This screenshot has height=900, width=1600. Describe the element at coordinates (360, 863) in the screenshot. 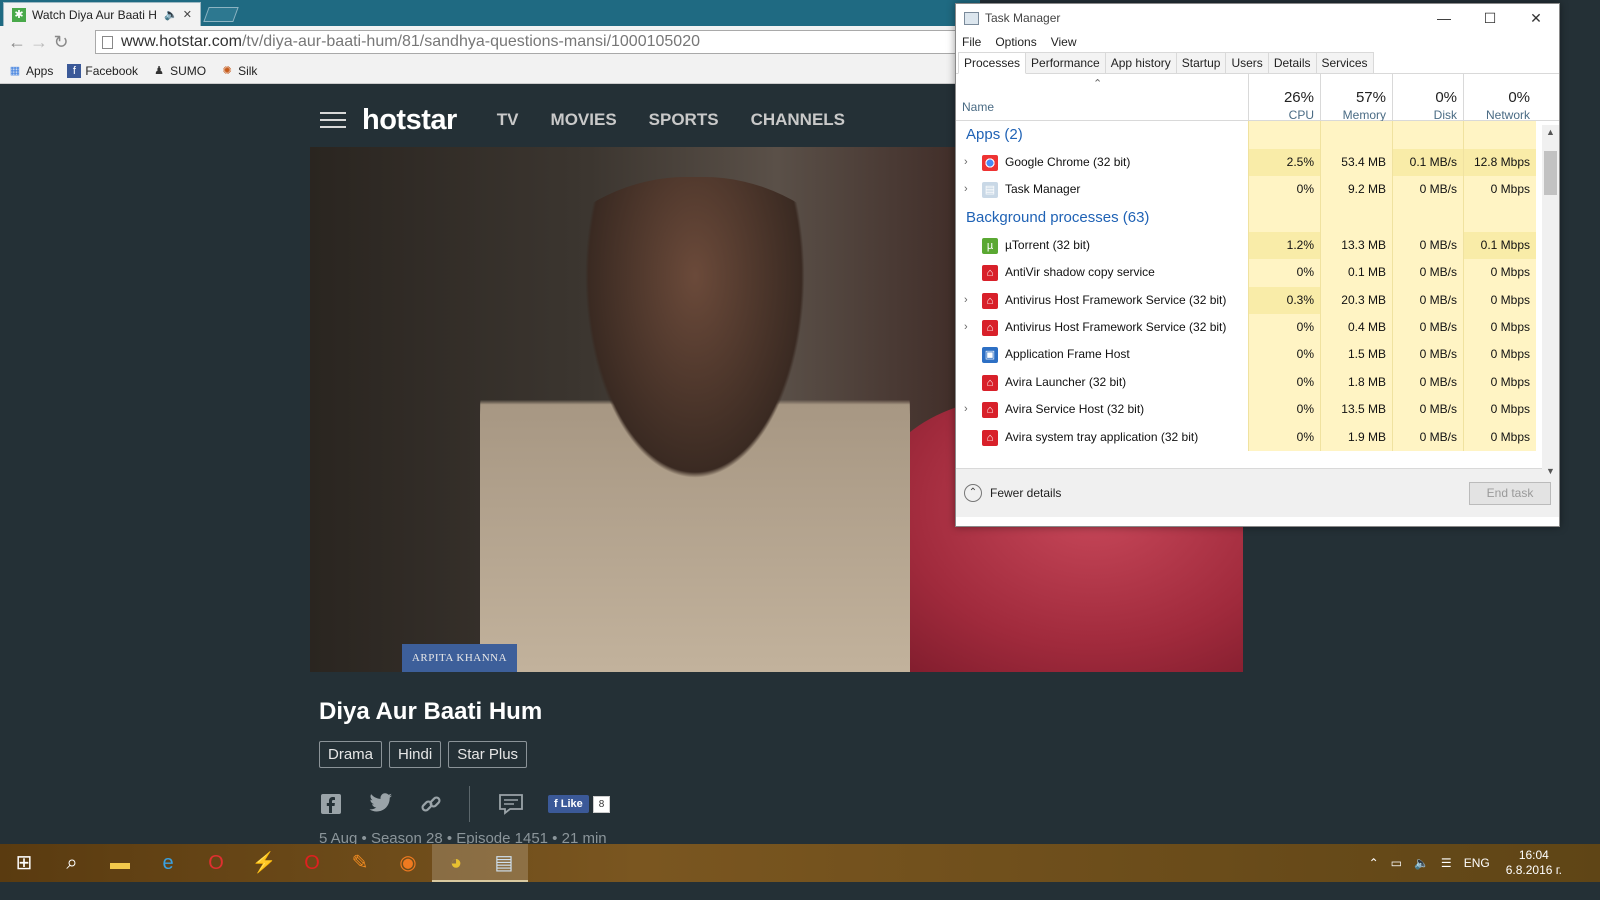

I see `pen-app-icon: ✎` at that location.